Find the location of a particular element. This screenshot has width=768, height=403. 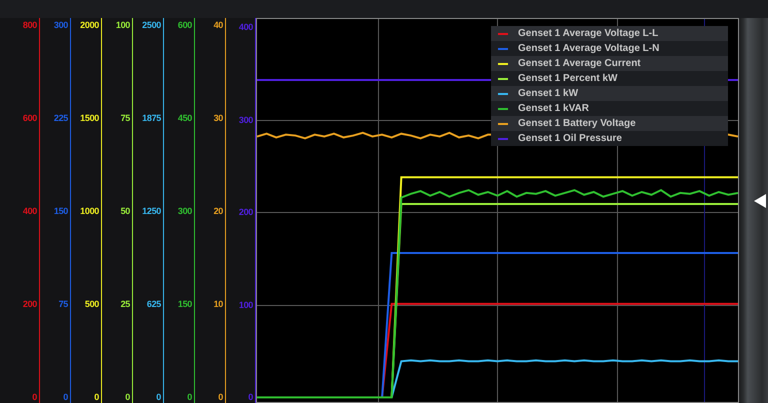

axis-tick-label: 625 is located at coordinates (153, 304).